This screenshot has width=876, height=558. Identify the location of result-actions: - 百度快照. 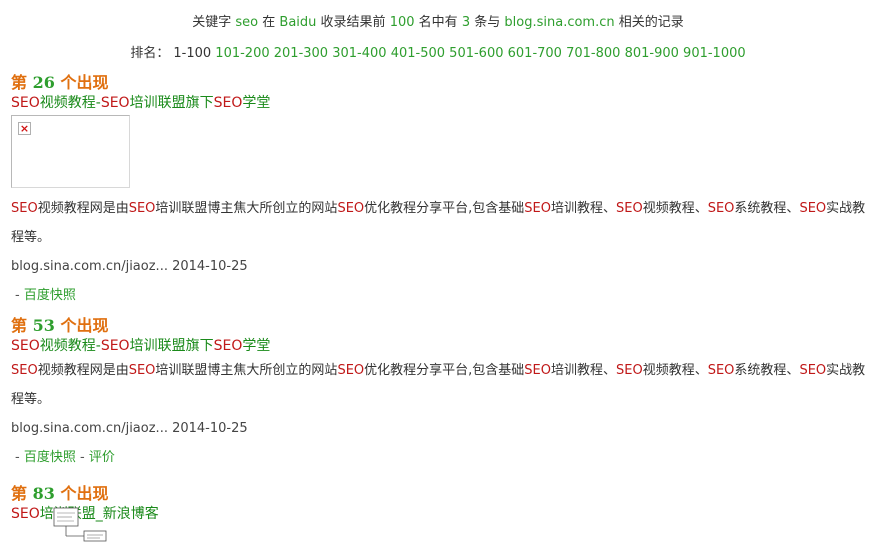
(45, 295).